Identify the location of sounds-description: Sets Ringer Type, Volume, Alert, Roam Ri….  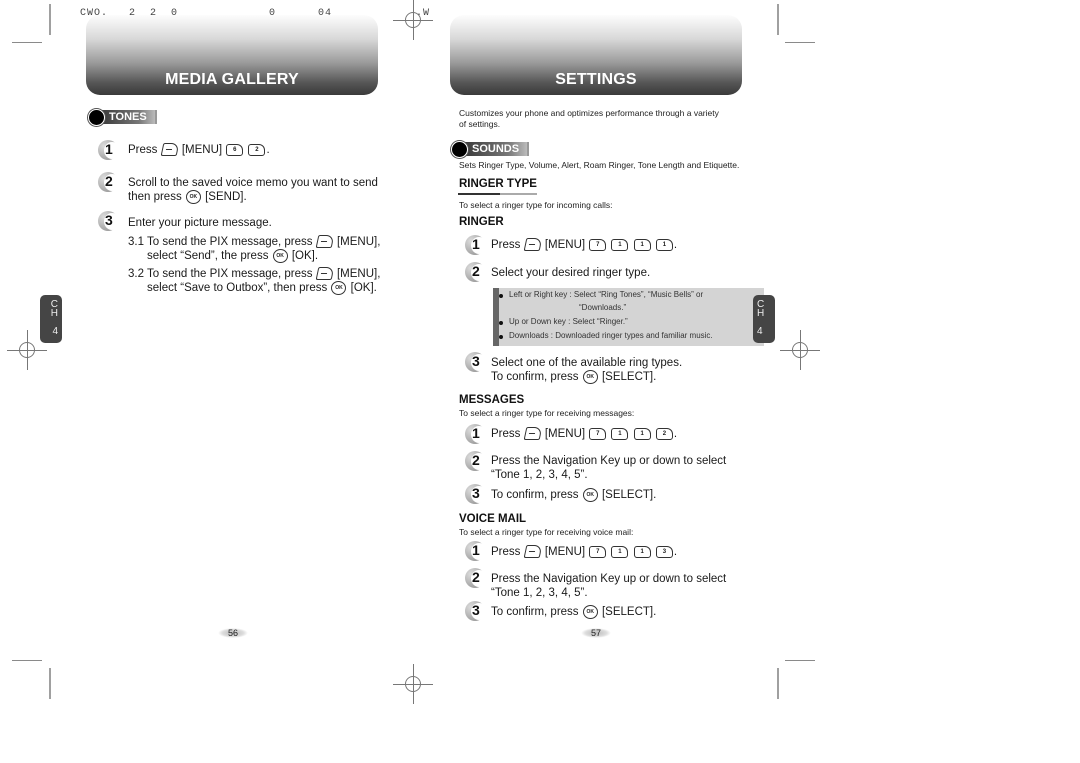
(599, 165).